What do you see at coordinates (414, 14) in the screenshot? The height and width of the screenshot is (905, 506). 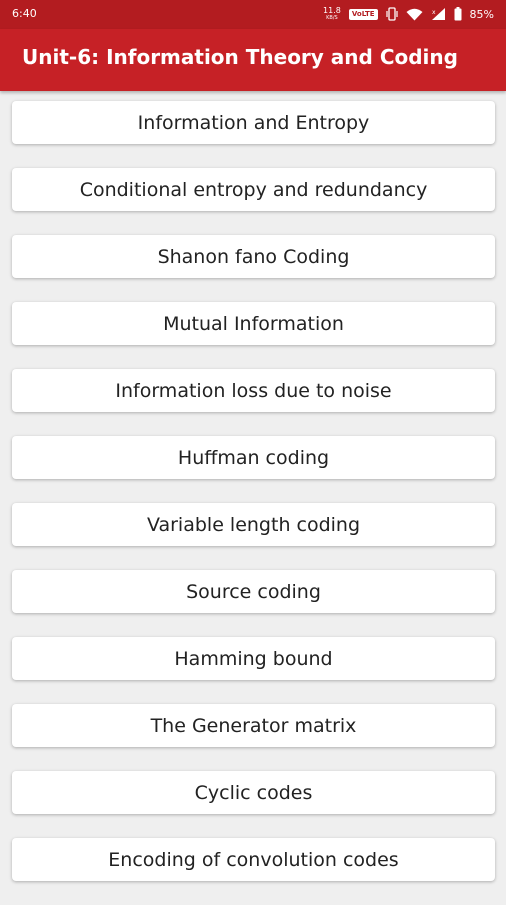 I see `wifi-icon` at bounding box center [414, 14].